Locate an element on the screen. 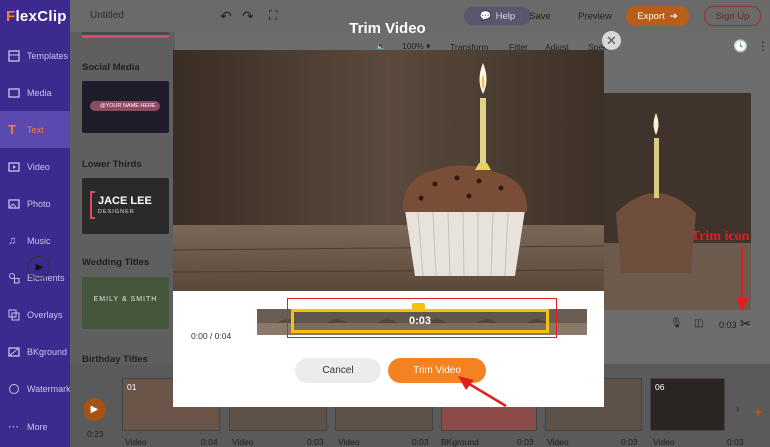  sidebar-item-more: ⋯ More is located at coordinates (35, 426).